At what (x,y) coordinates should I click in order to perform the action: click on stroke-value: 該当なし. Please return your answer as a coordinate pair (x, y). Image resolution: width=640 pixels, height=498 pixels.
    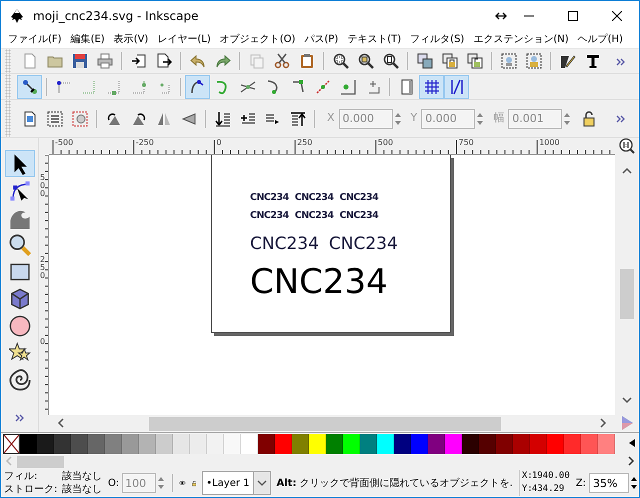
    Looking at the image, I should click on (82, 489).